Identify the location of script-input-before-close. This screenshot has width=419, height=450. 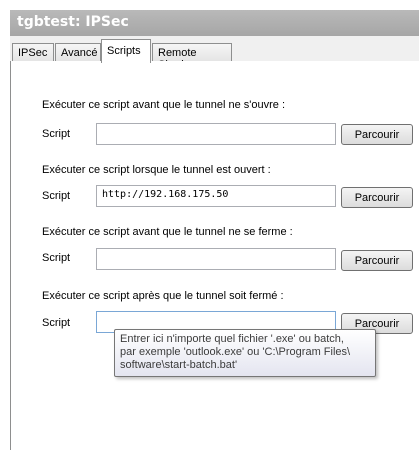
(216, 259).